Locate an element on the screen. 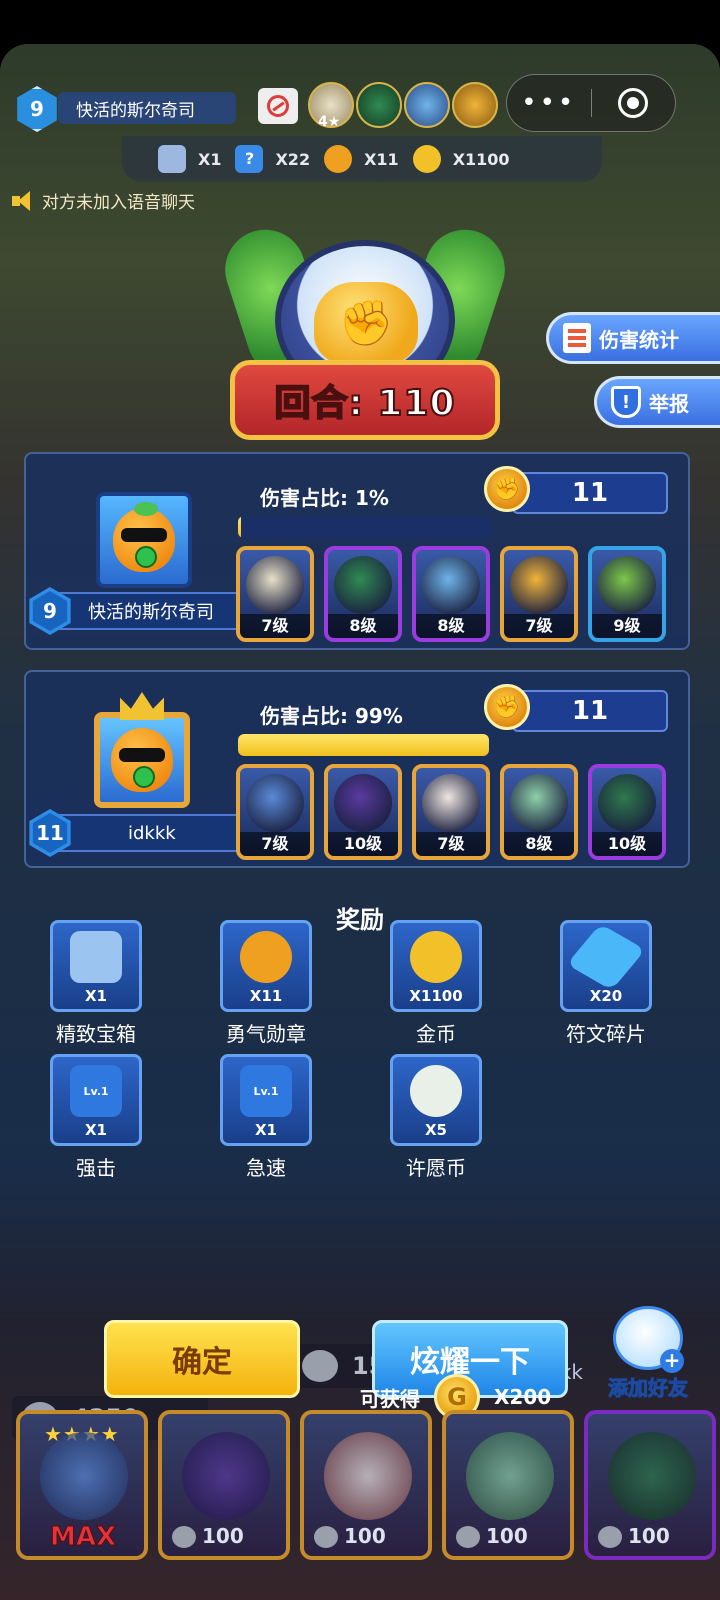 This screenshot has height=1600, width=720. damage-share-label: 伤害占比: 1% is located at coordinates (324, 498).